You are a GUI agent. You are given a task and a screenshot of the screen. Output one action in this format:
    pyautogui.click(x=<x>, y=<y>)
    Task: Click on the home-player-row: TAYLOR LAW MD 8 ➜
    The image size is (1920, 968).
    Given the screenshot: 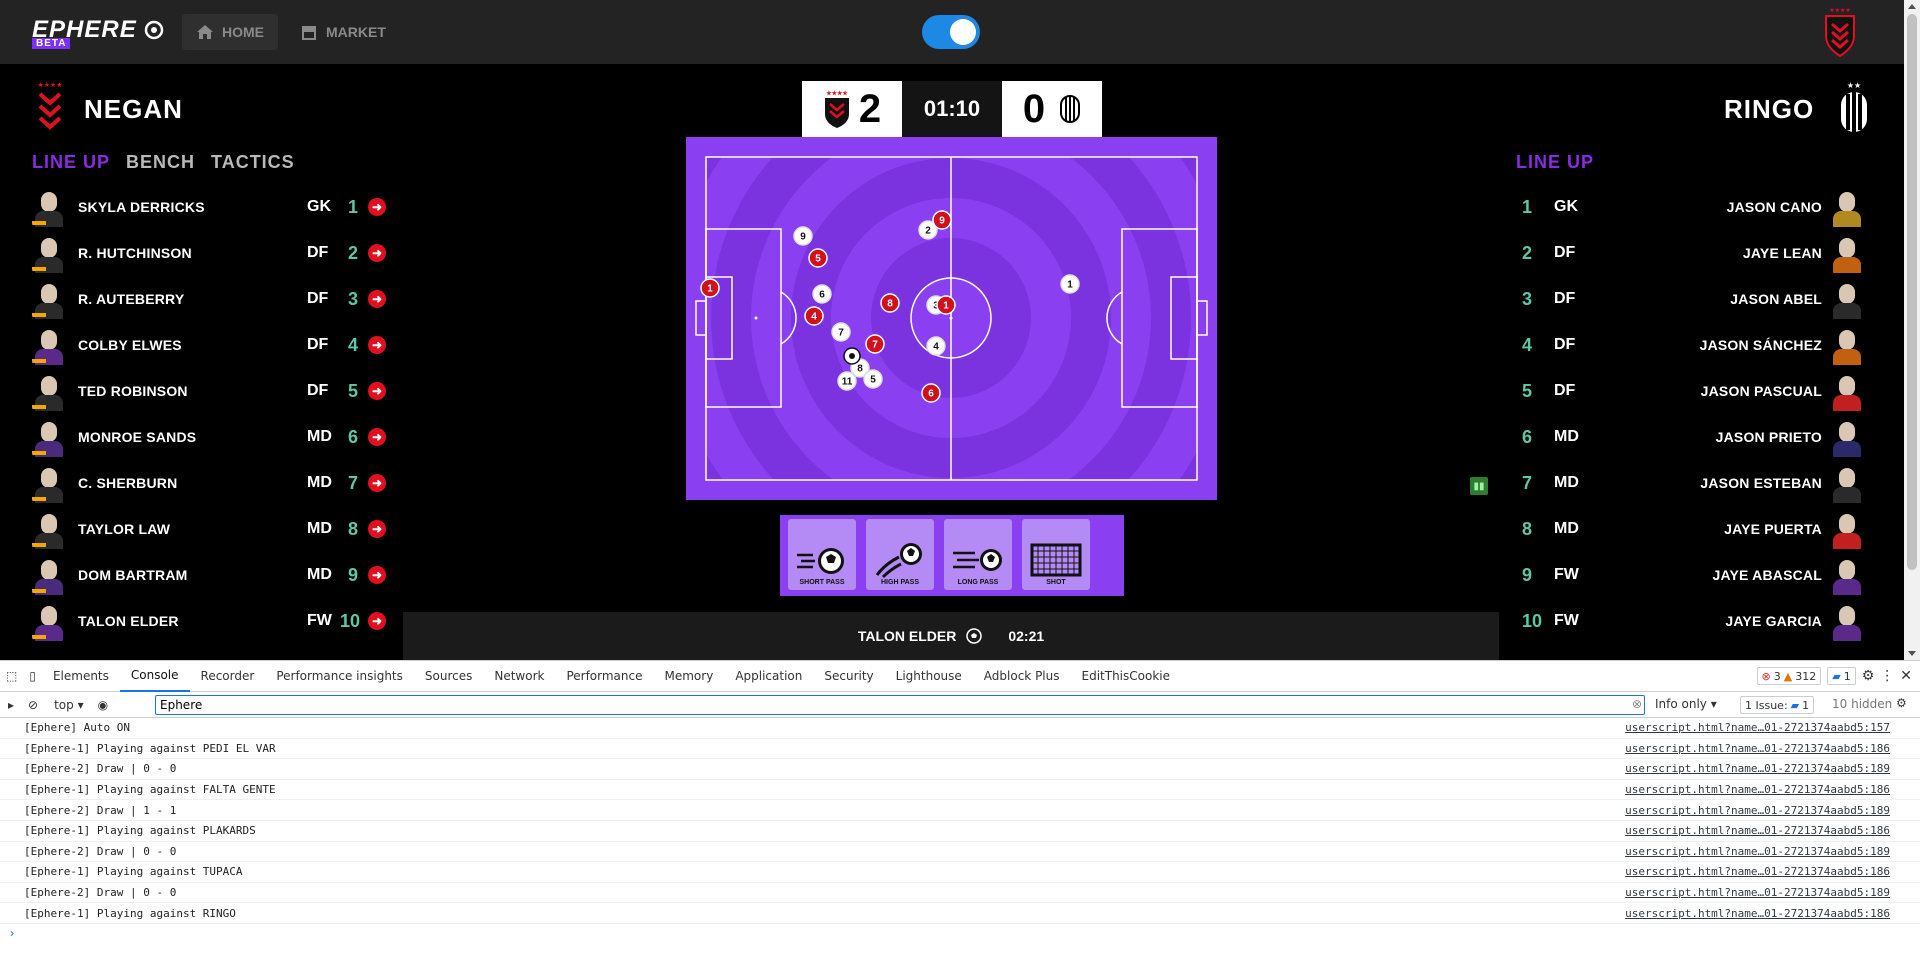 What is the action you would take?
    pyautogui.click(x=210, y=529)
    